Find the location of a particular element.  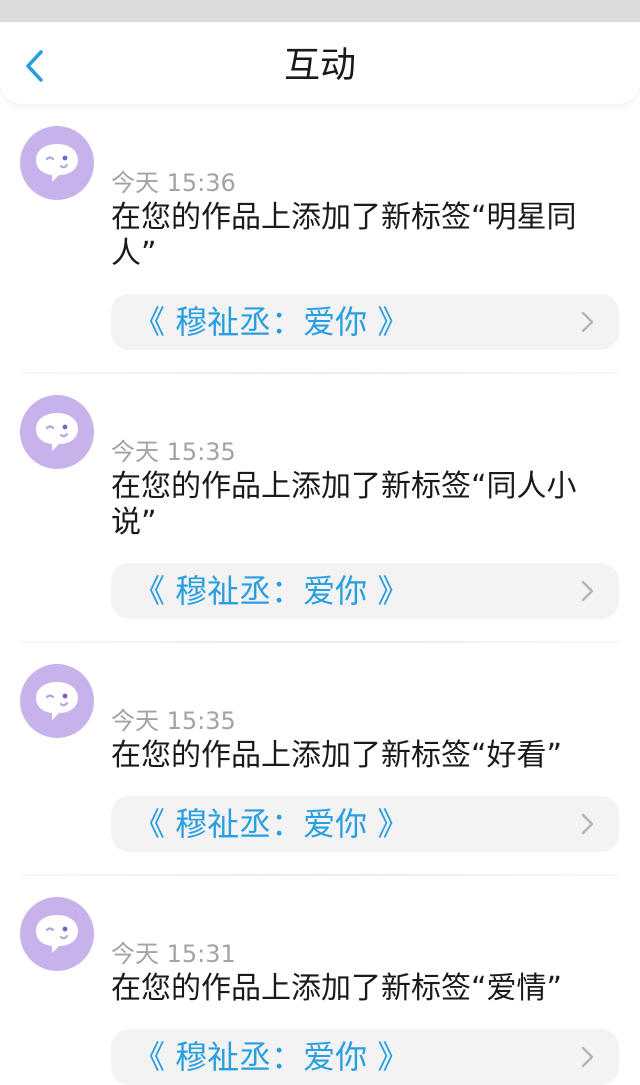

message-time: 今天 15:31 is located at coordinates (173, 954).